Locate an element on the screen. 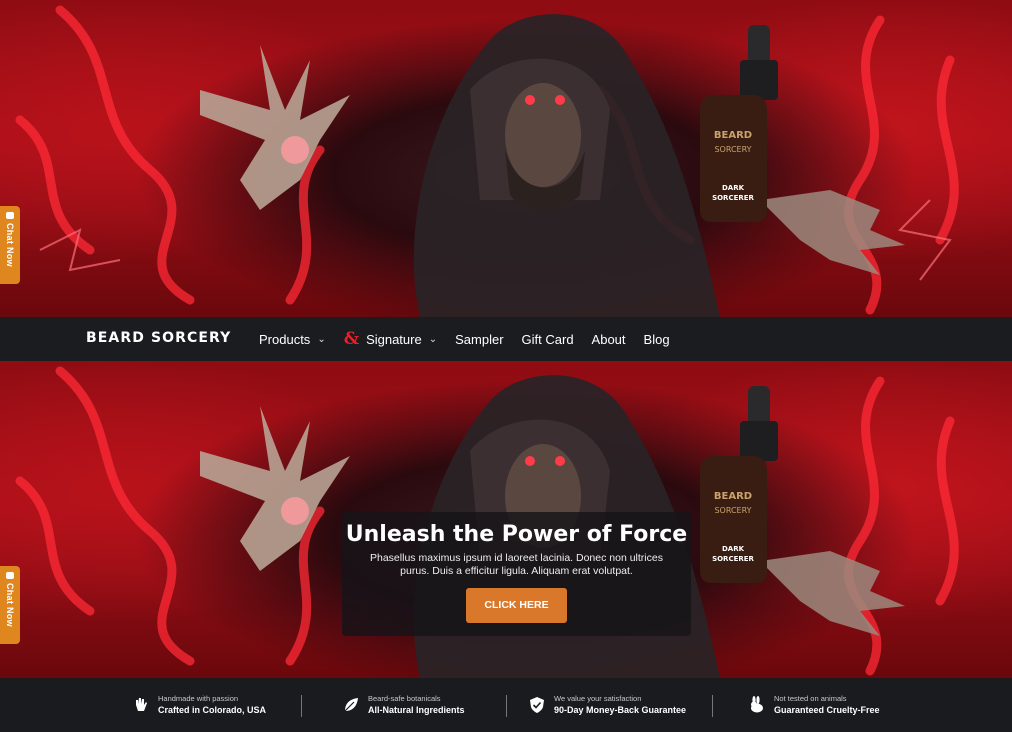 Image resolution: width=1012 pixels, height=732 pixels. rabbit-icon is located at coordinates (757, 704).